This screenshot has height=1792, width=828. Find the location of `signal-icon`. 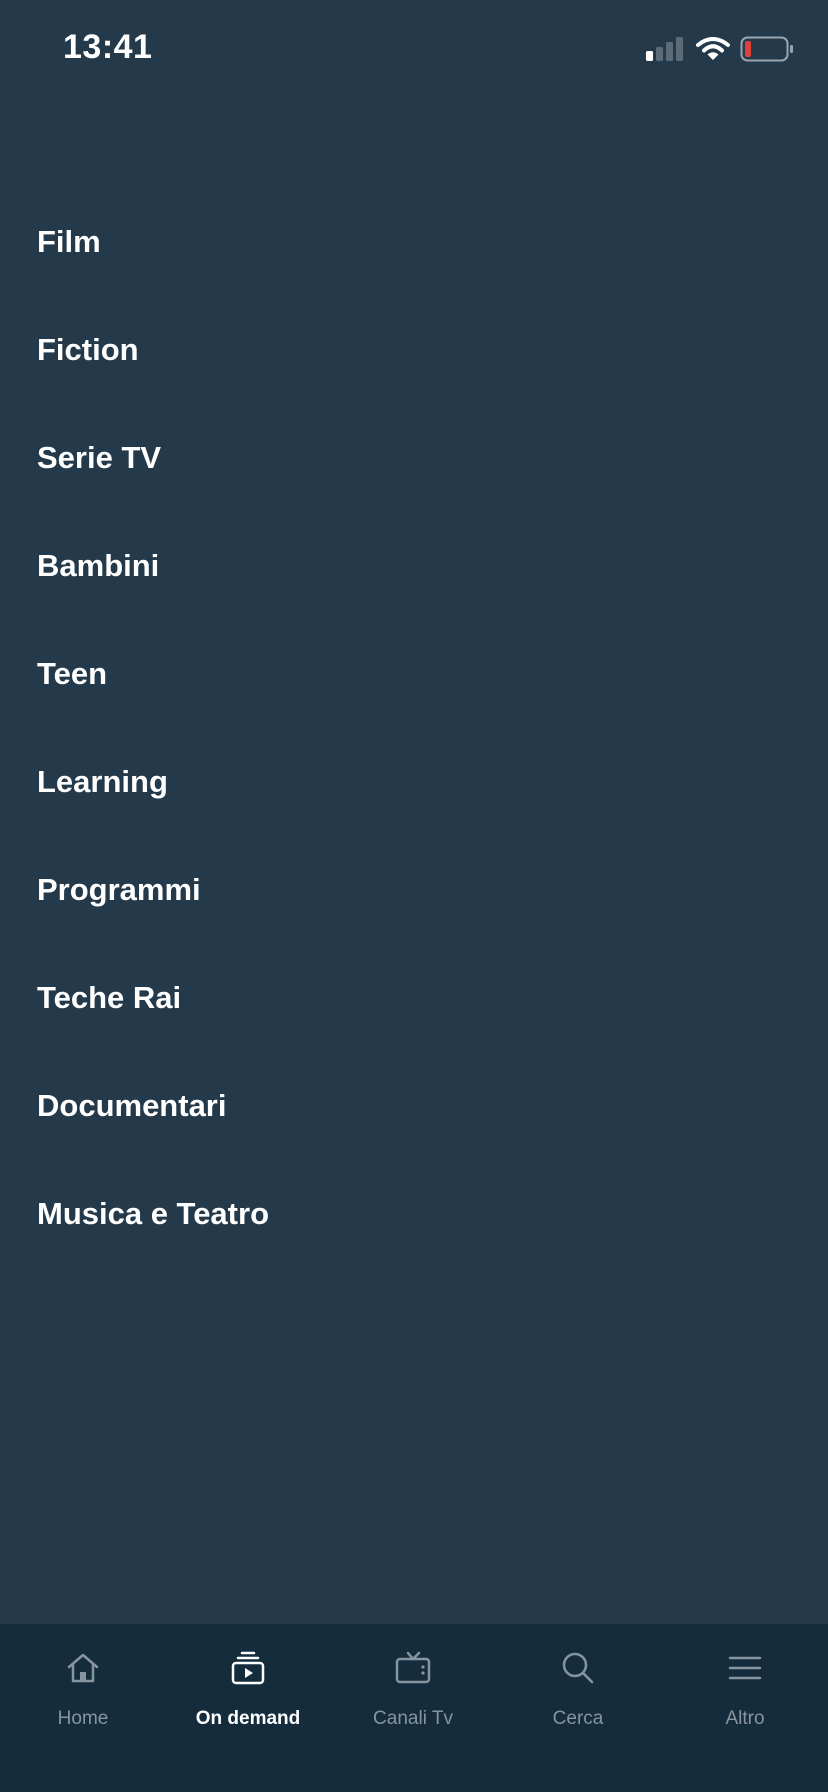

signal-icon is located at coordinates (664, 49).